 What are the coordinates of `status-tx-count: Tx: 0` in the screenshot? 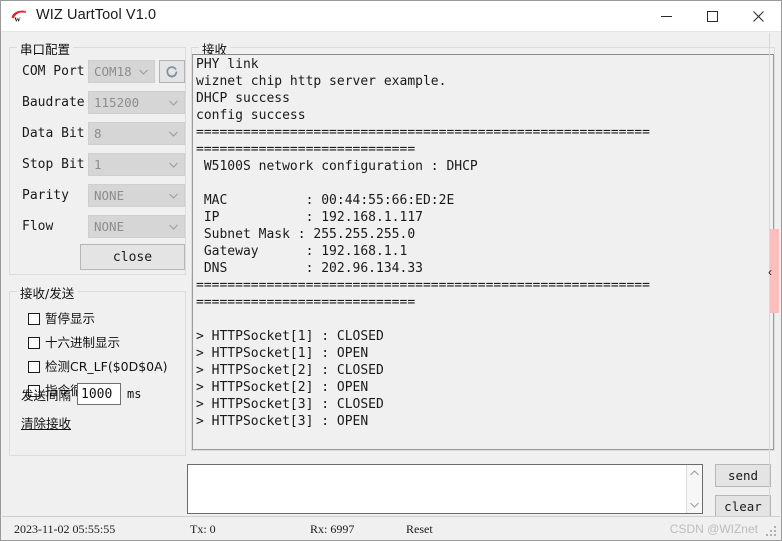 It's located at (203, 529).